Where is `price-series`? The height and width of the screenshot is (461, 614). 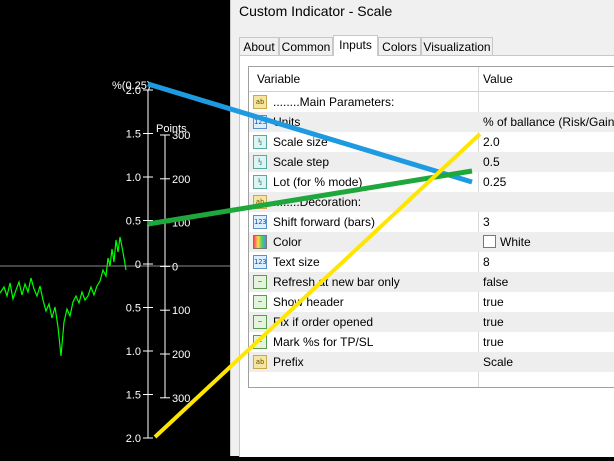
price-series is located at coordinates (63, 296).